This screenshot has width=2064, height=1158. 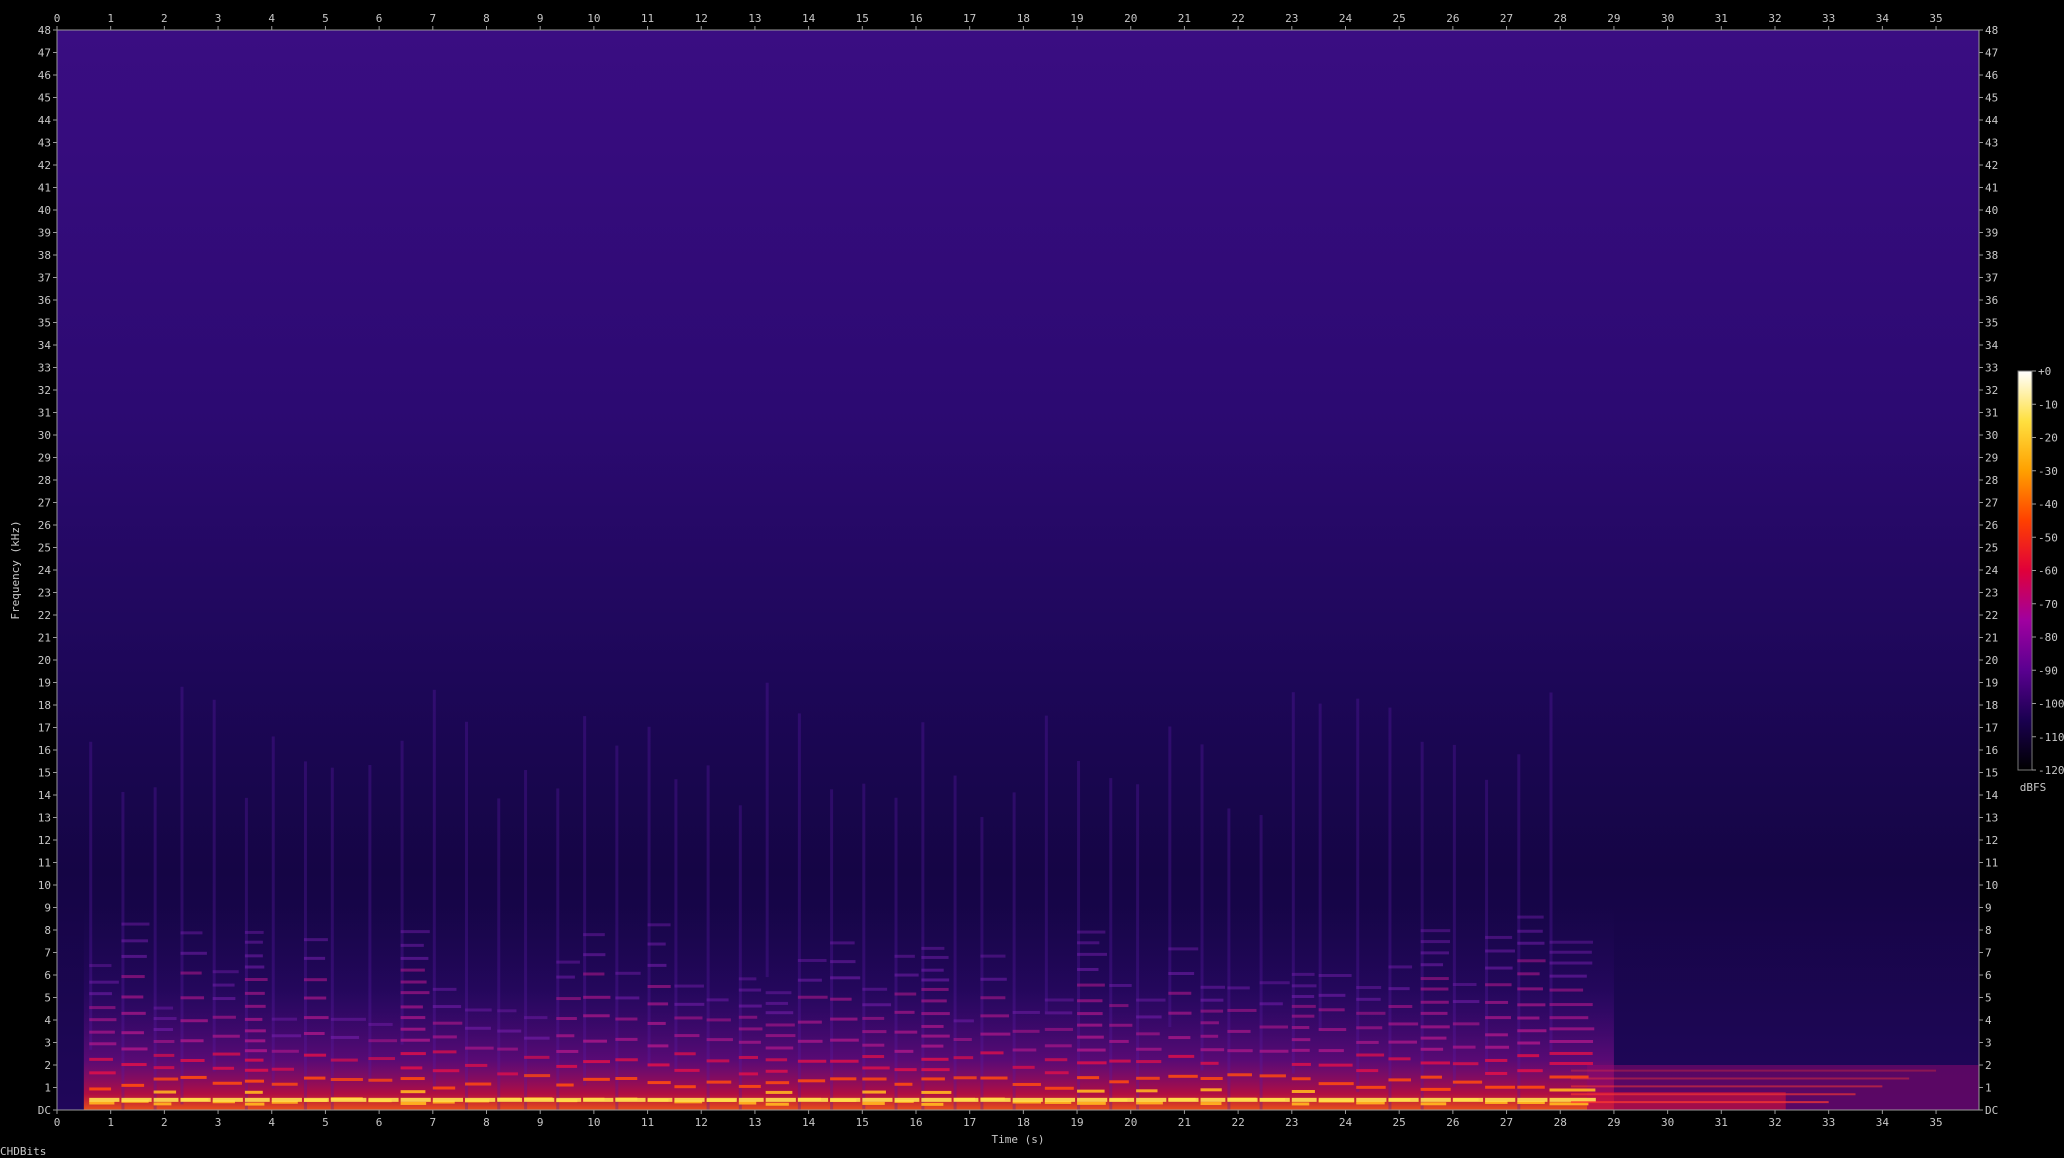 What do you see at coordinates (15, 569) in the screenshot?
I see `y-axis-label: Frequency (kHz)` at bounding box center [15, 569].